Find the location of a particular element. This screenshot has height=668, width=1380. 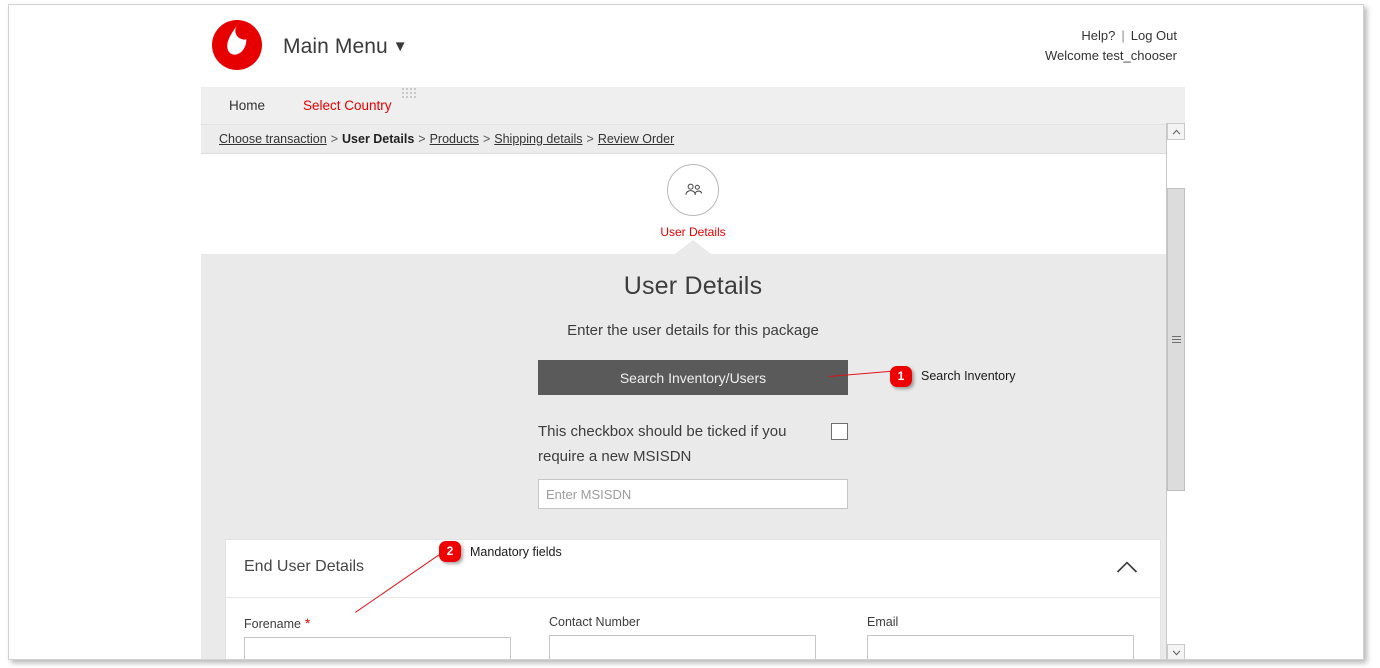

annotation-1-badge: 1 is located at coordinates (901, 376).